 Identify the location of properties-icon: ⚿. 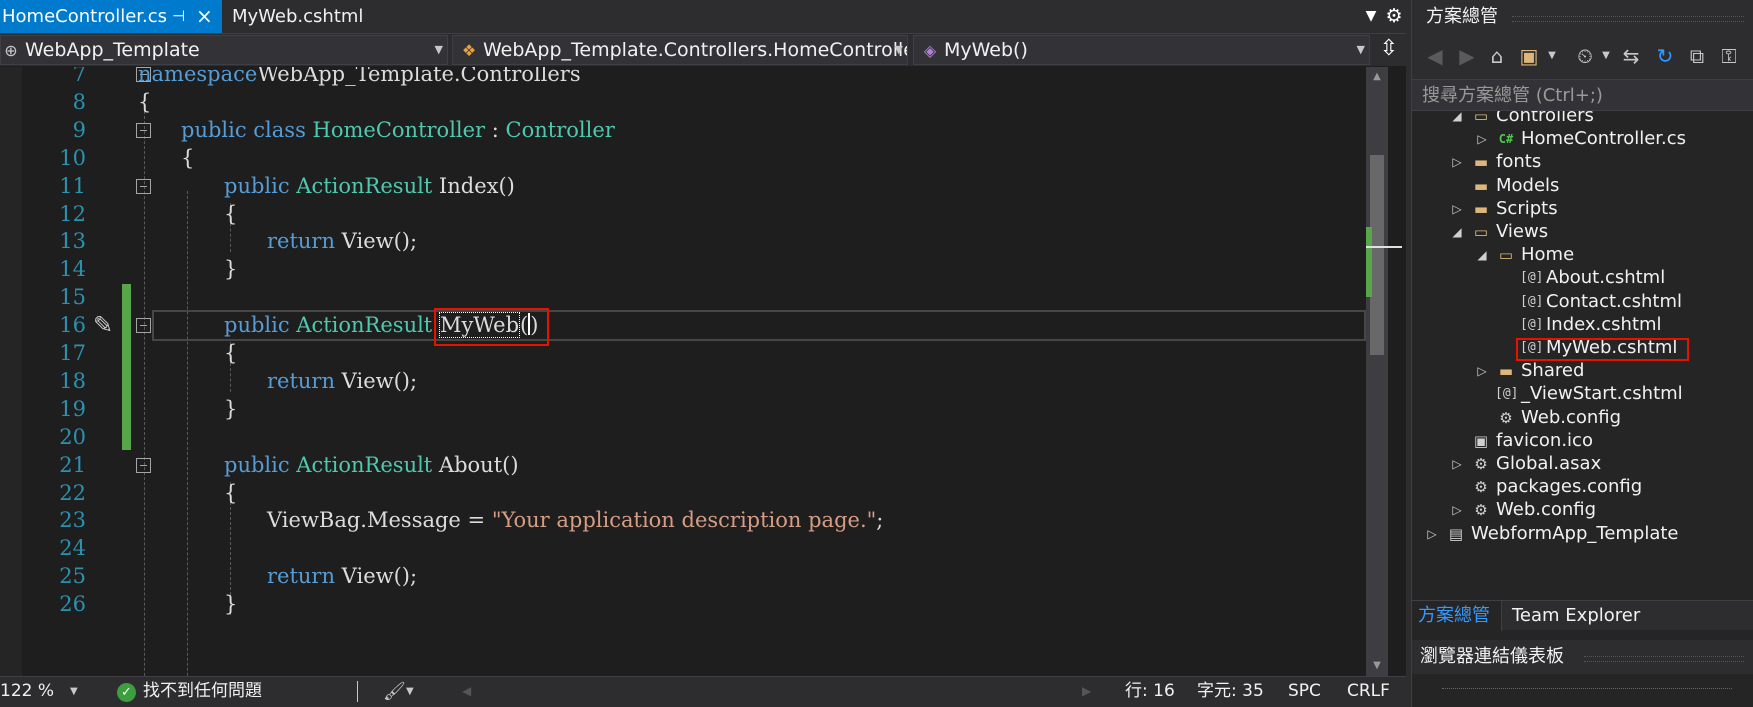
(1729, 56).